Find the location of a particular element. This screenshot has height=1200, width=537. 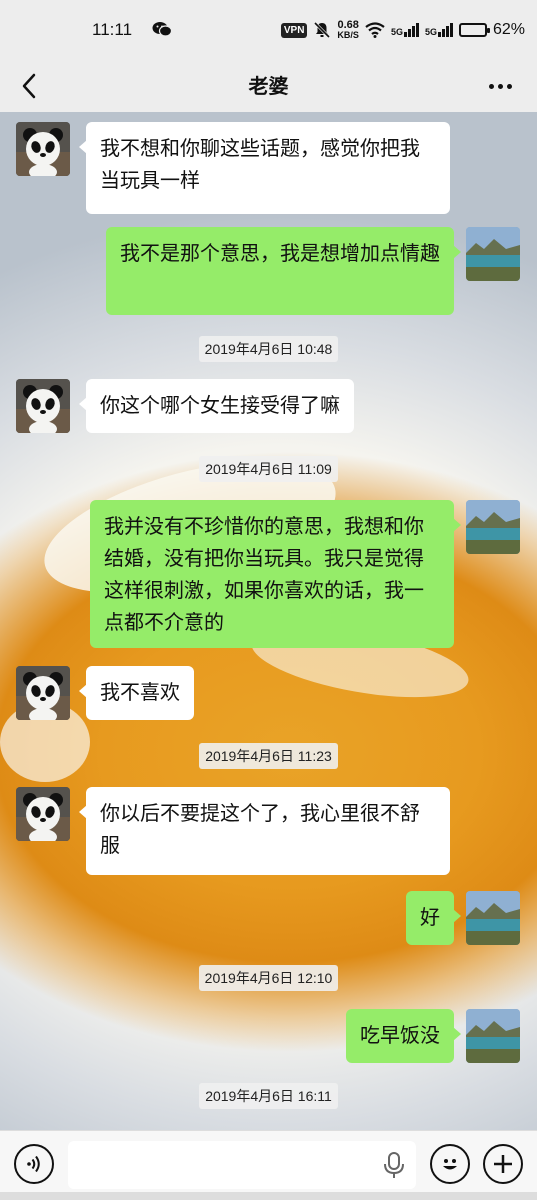

plus-icon is located at coordinates (503, 1164).